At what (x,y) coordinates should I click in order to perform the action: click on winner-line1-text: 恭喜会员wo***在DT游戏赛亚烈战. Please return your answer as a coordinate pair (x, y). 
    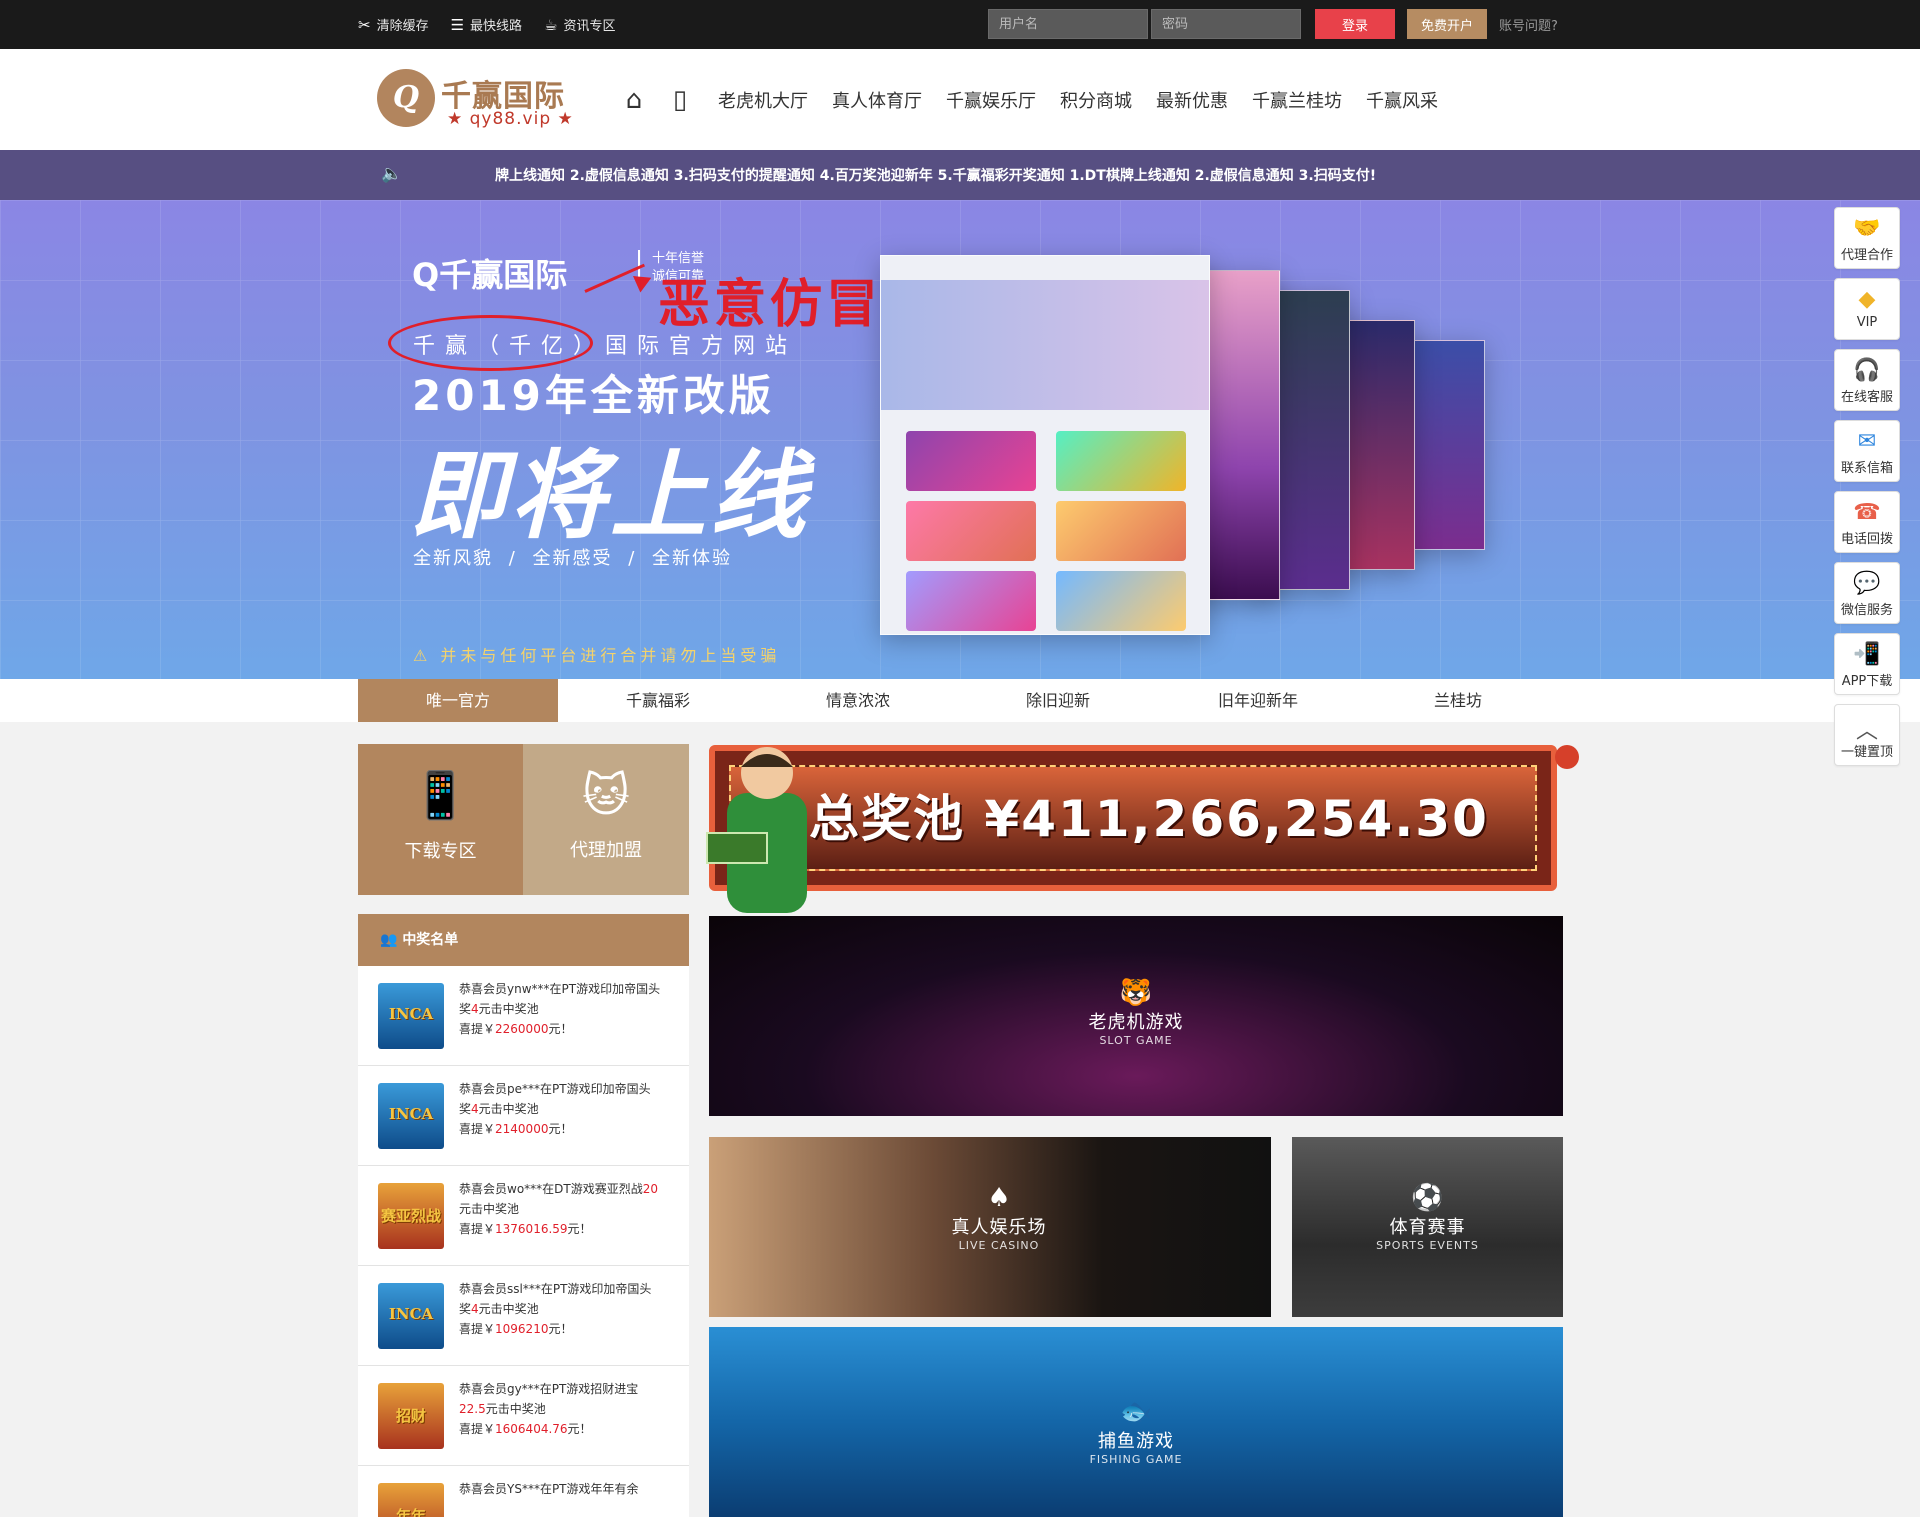
    Looking at the image, I should click on (551, 1189).